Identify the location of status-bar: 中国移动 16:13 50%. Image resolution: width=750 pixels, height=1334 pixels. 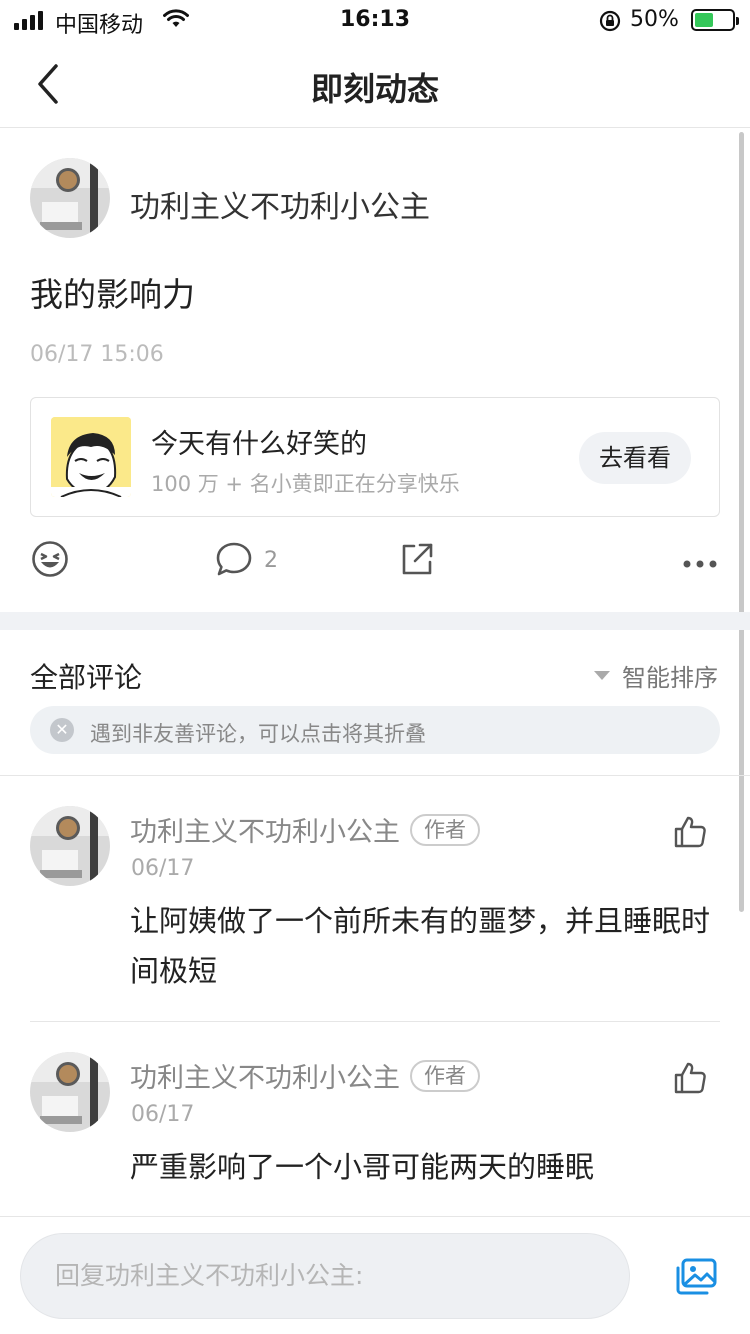
(375, 20).